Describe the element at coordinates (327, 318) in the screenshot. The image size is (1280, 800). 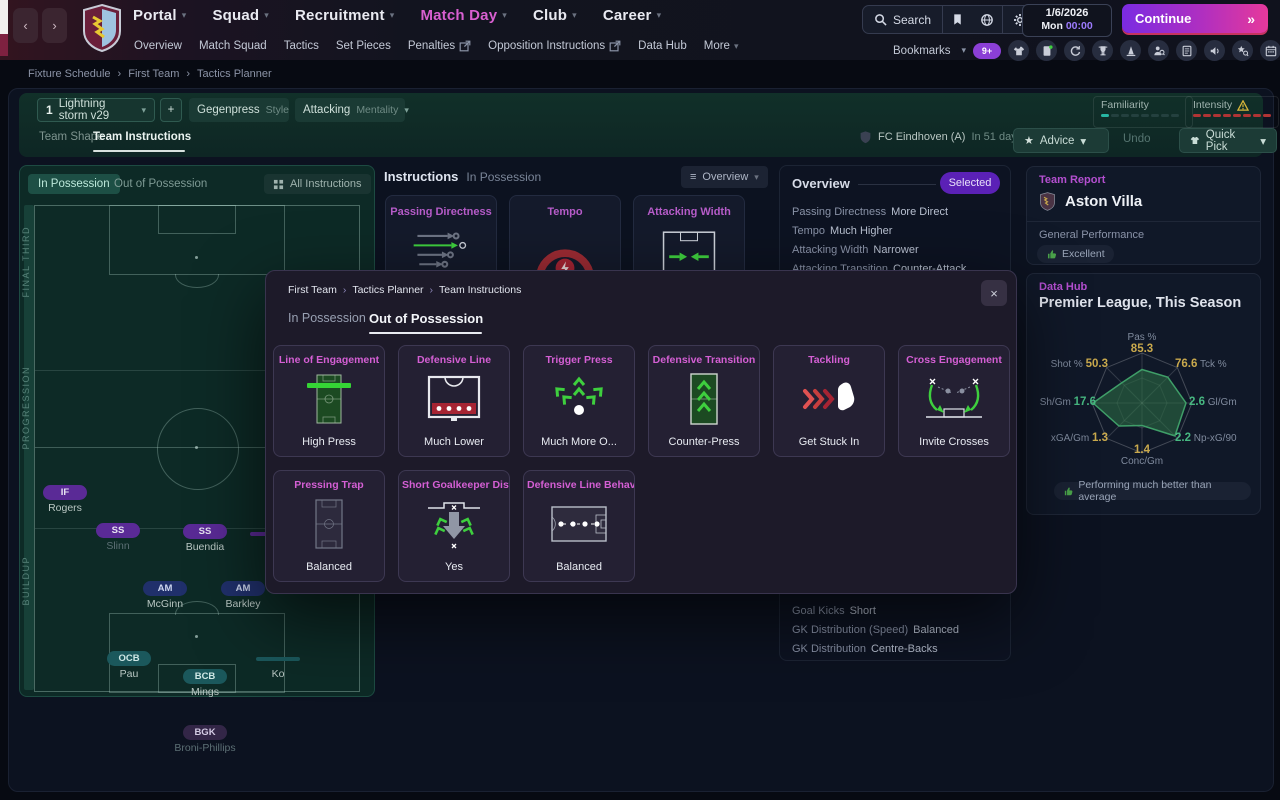
I see `modal-tab-in-possession: In Possession` at that location.